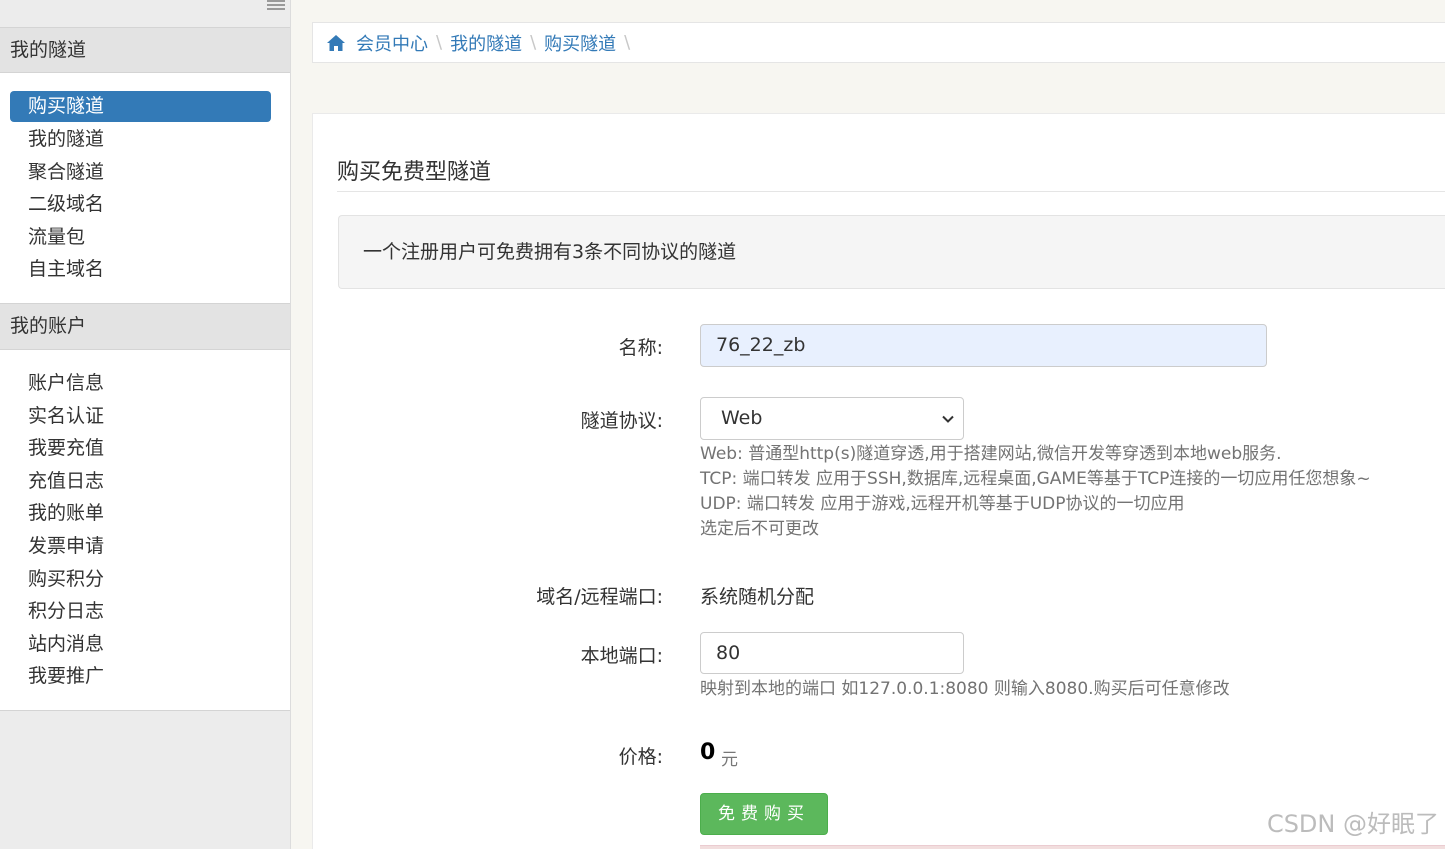 This screenshot has height=849, width=1445. Describe the element at coordinates (757, 597) in the screenshot. I see `domain-value: 系统随机分配` at that location.